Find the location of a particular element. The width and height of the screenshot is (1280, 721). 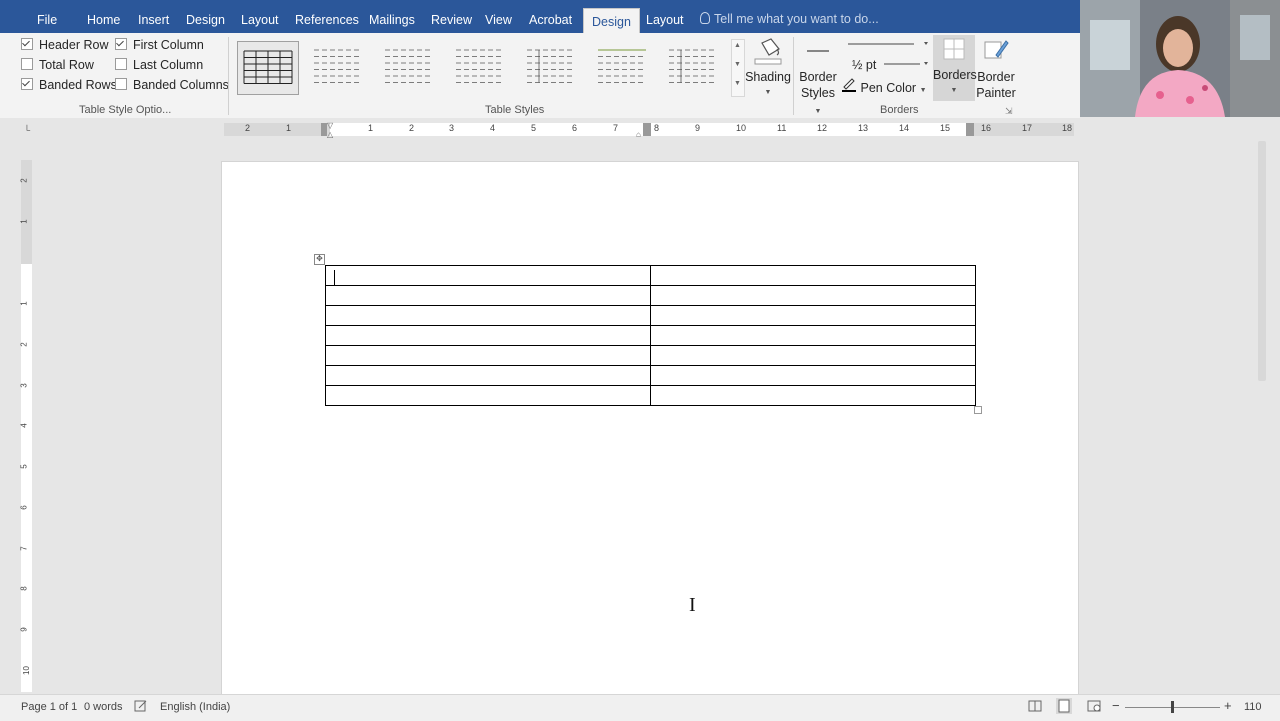

table-move-handle-icon: ✥ is located at coordinates (319, 259).